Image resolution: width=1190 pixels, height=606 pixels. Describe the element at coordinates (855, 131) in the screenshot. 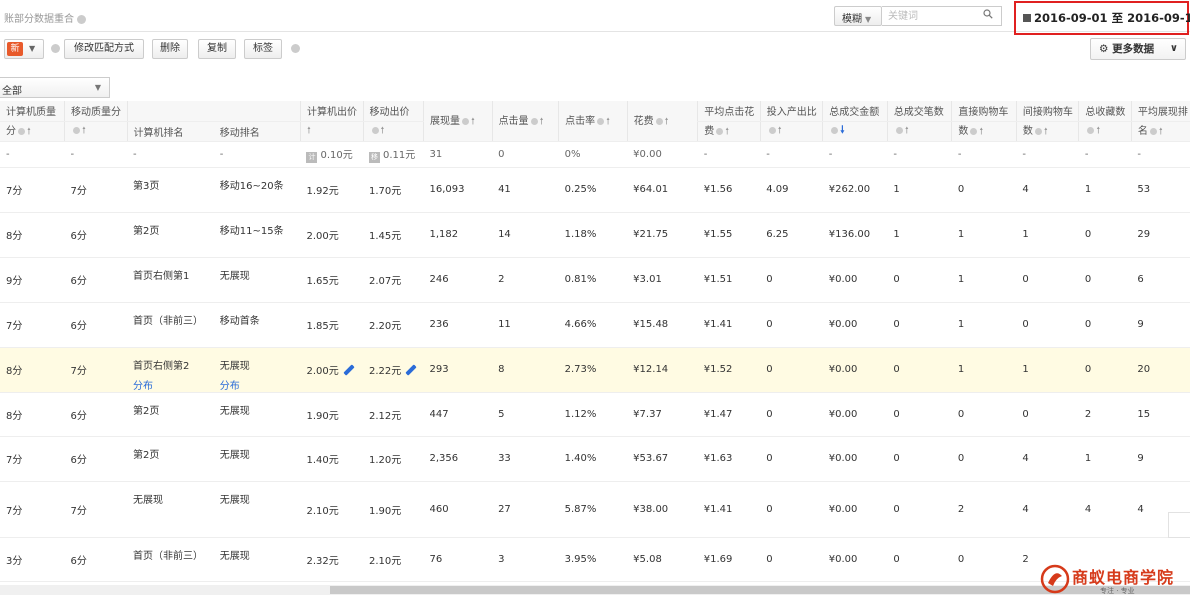

I see `col-subheader: 🠗` at that location.